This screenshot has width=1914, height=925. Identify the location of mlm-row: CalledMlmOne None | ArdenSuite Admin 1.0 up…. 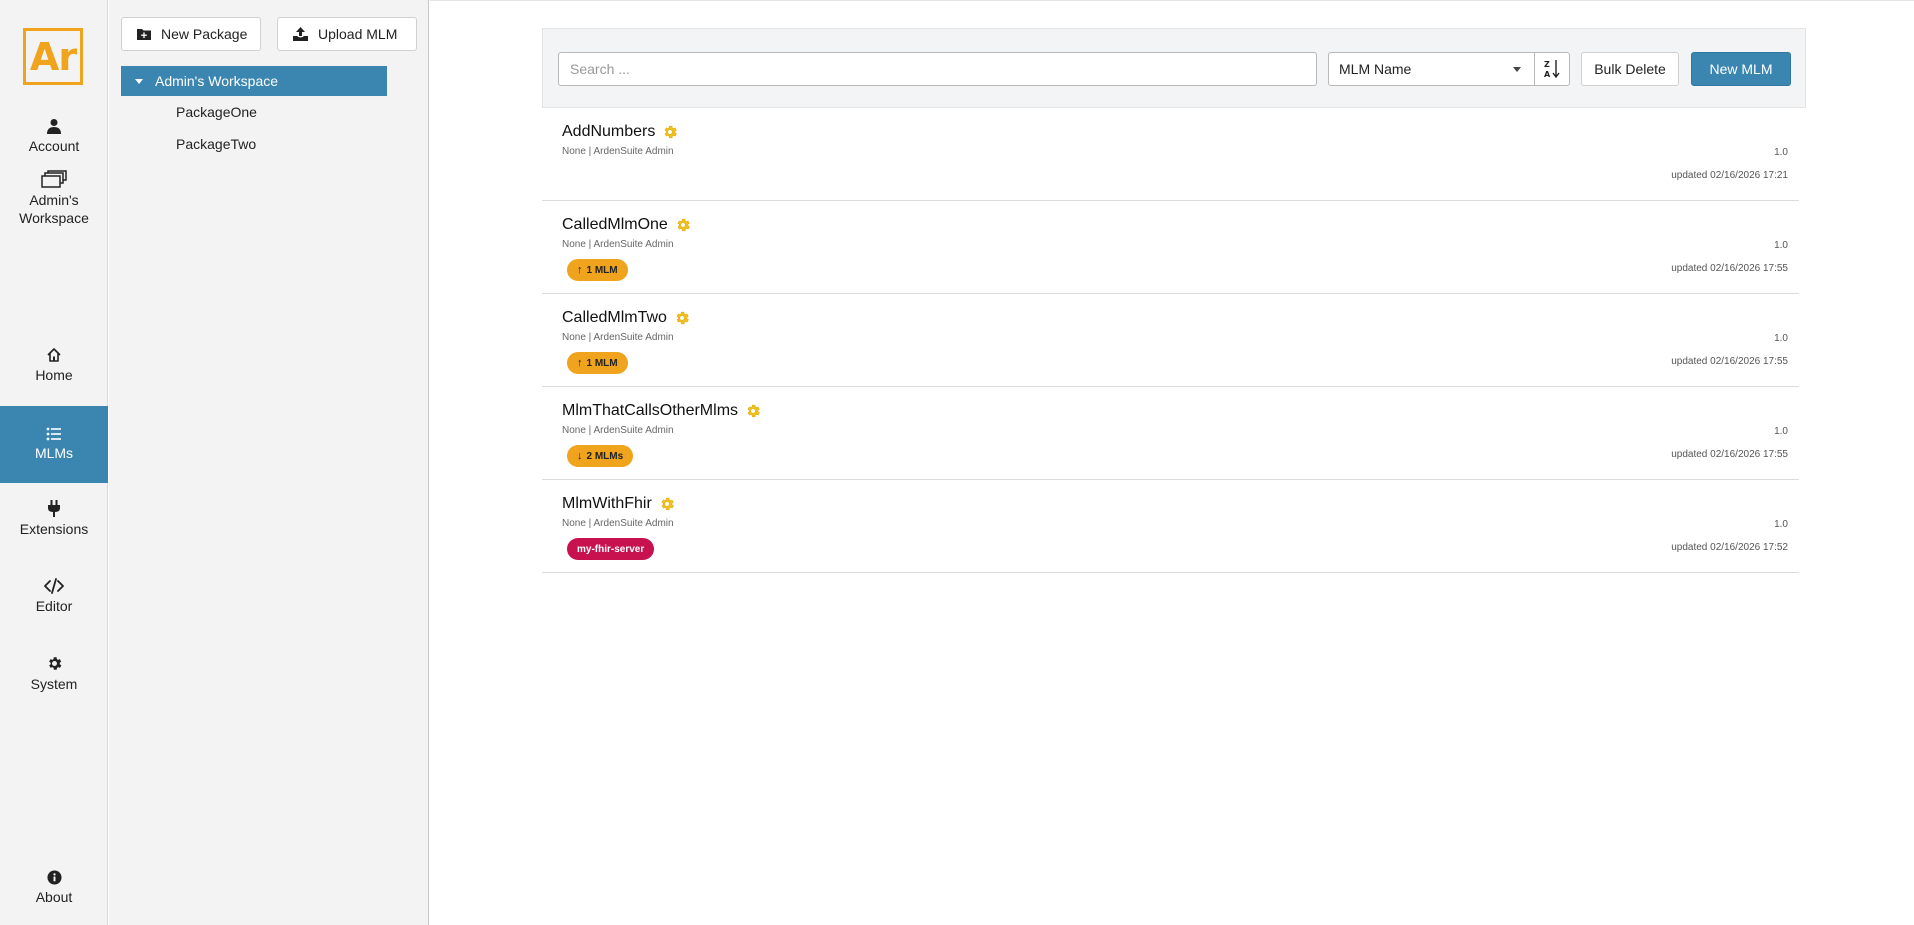
(1170, 247).